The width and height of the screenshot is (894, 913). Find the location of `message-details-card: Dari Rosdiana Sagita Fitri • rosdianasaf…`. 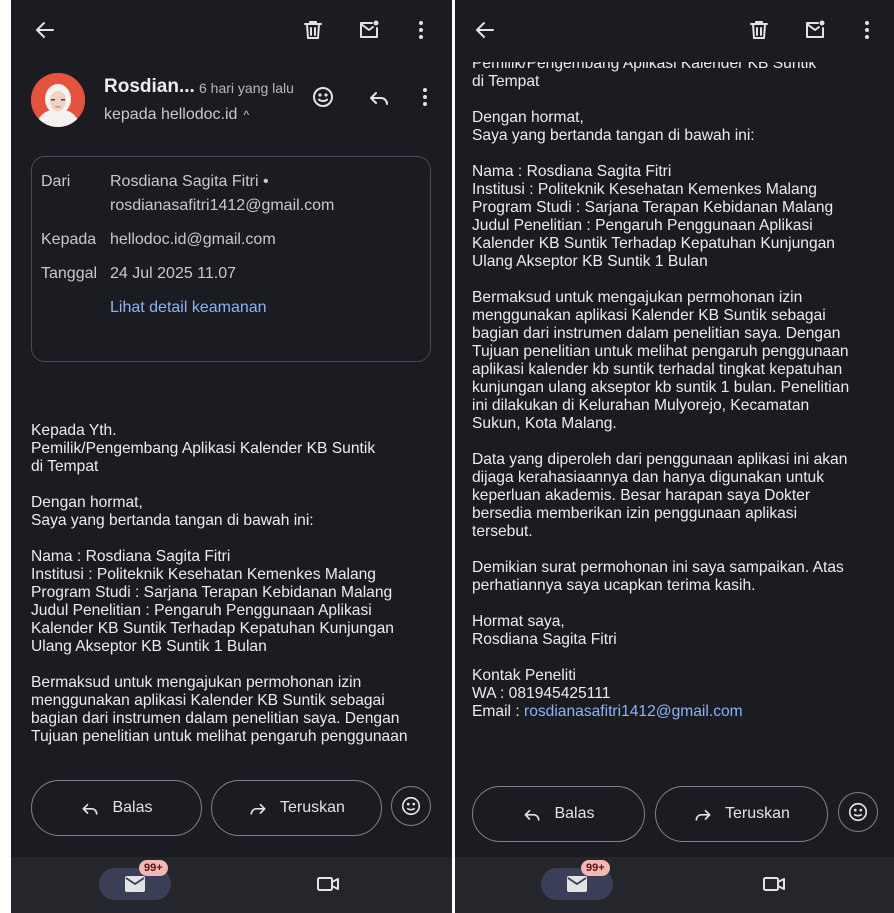

message-details-card: Dari Rosdiana Sagita Fitri • rosdianasaf… is located at coordinates (231, 259).